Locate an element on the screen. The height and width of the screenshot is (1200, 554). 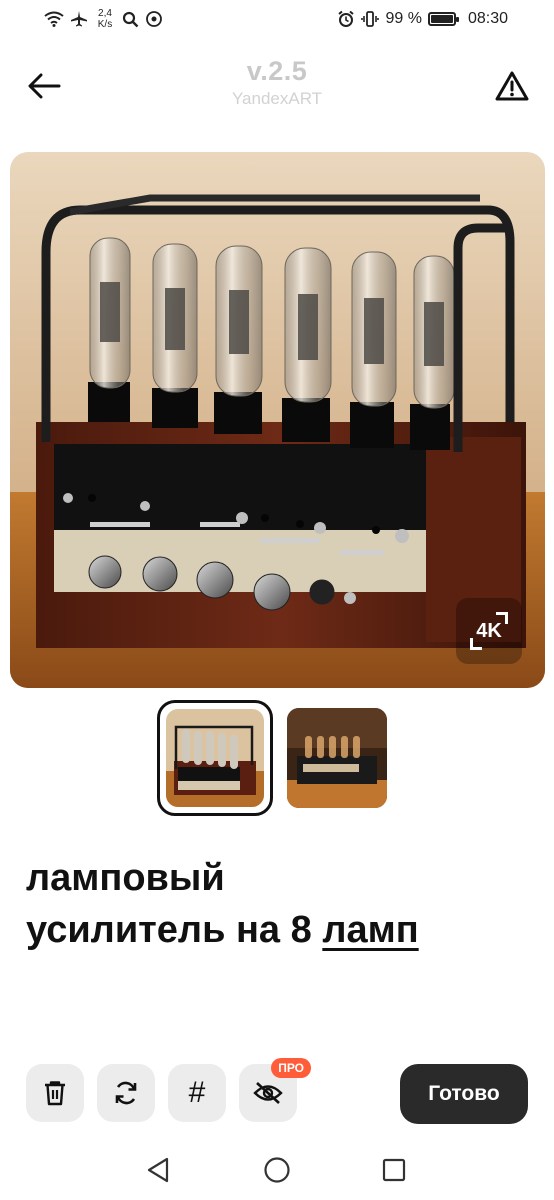
status-left: 2,4 K/s is located at coordinates (103, 19).